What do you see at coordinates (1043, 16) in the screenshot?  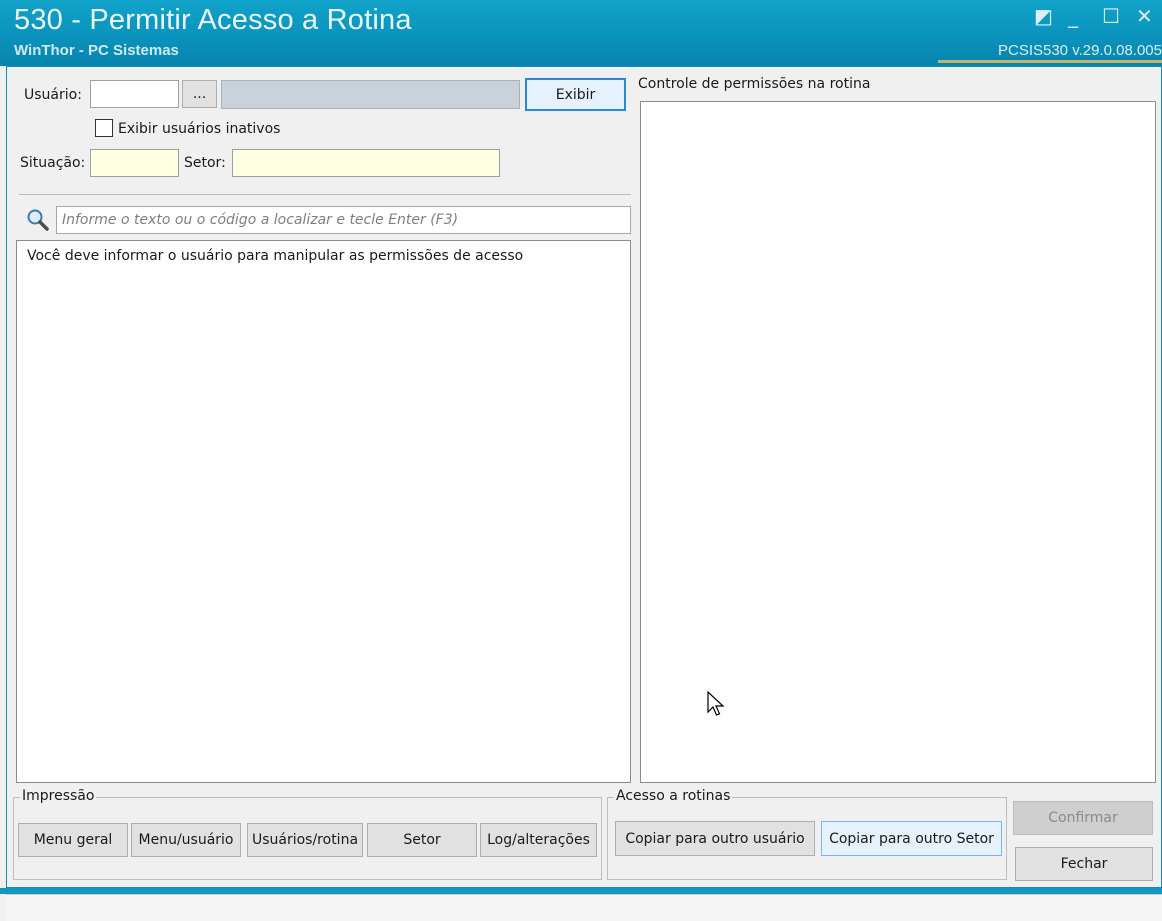 I see `restore-icon: ◩` at bounding box center [1043, 16].